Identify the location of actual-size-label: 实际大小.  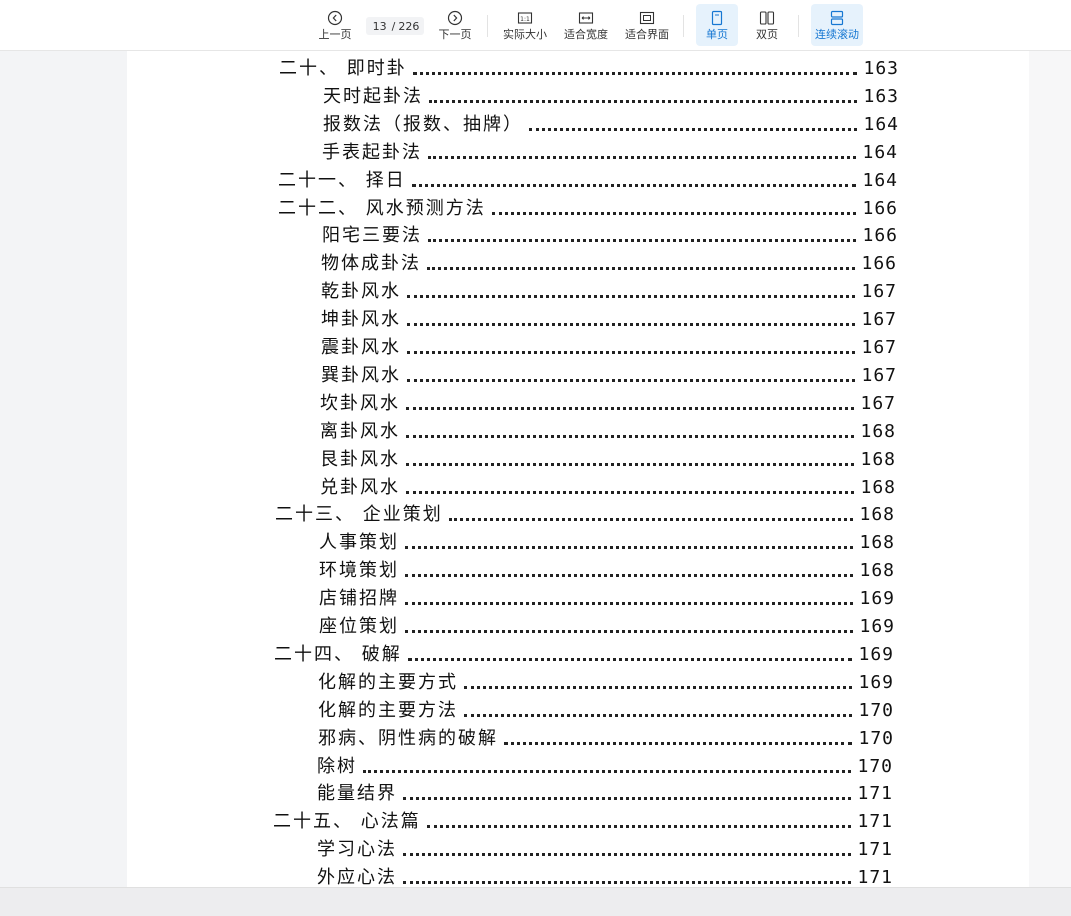
(525, 34).